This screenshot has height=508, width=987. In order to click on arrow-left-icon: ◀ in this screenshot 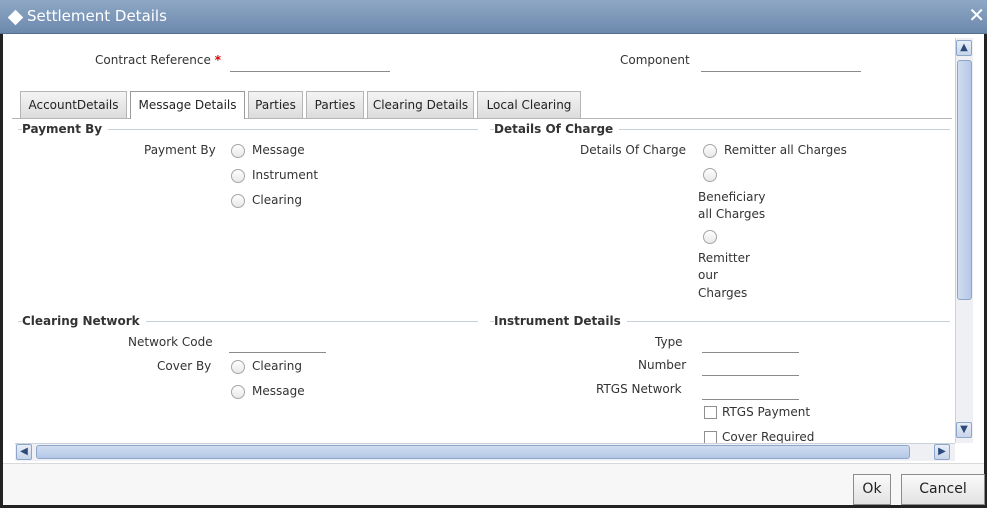, I will do `click(24, 452)`.